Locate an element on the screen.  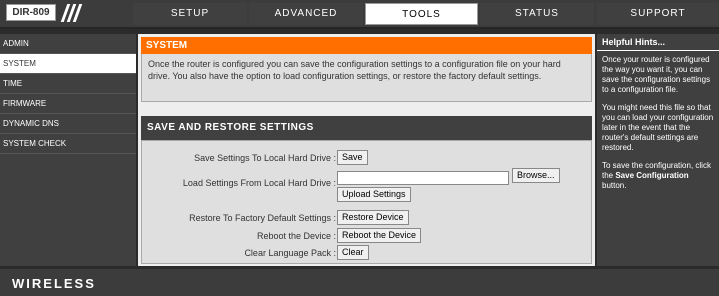
load-settings-label: Load Settings From Local Hard Drive : is located at coordinates (259, 183).